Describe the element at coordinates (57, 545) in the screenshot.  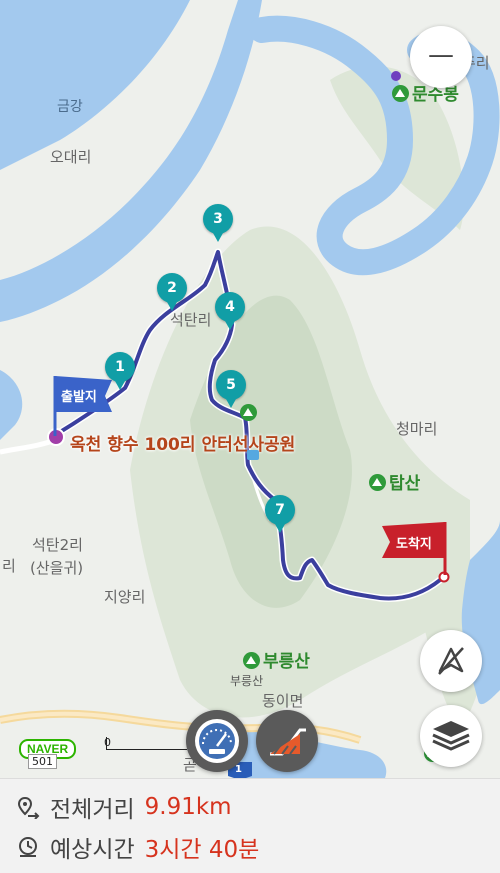
I see `label-seoktan2ri: 석탄2리` at that location.